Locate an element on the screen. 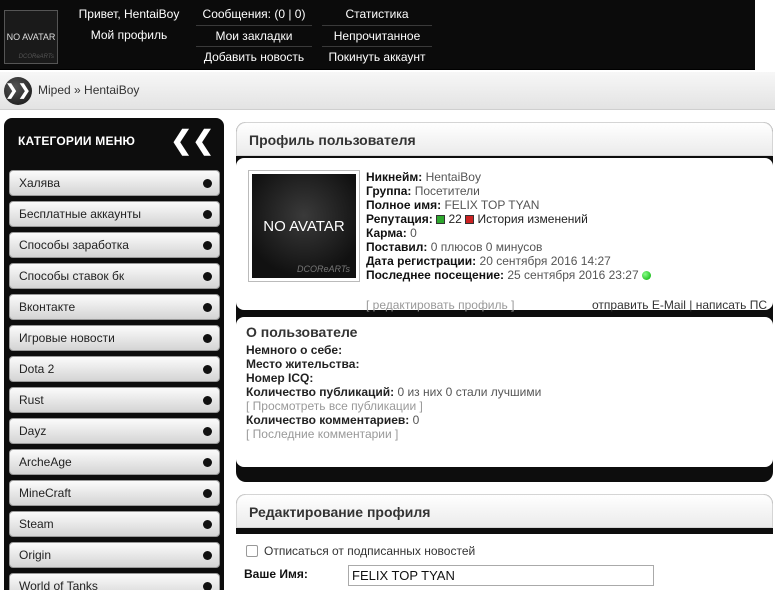  avatar-image: NO AVATAR DCOReARTs is located at coordinates (304, 226).